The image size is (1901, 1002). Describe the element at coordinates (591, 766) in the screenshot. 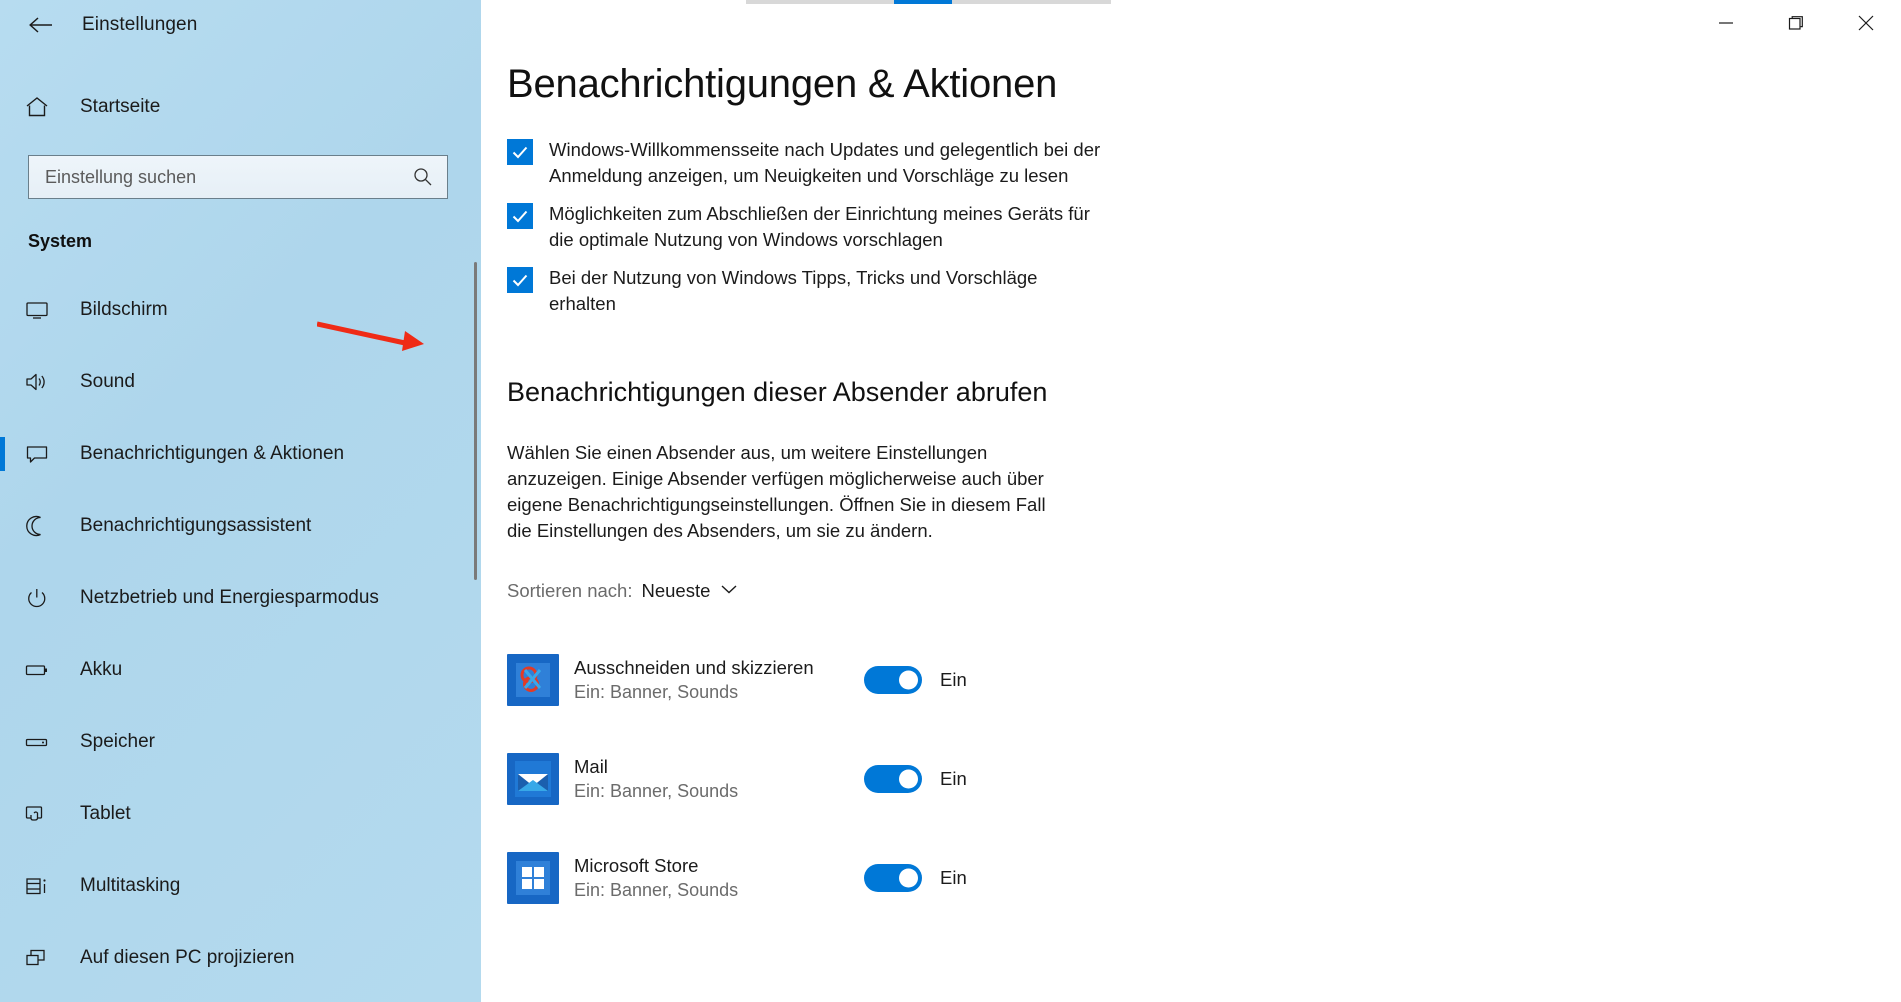

I see `app-name: Mail` at that location.